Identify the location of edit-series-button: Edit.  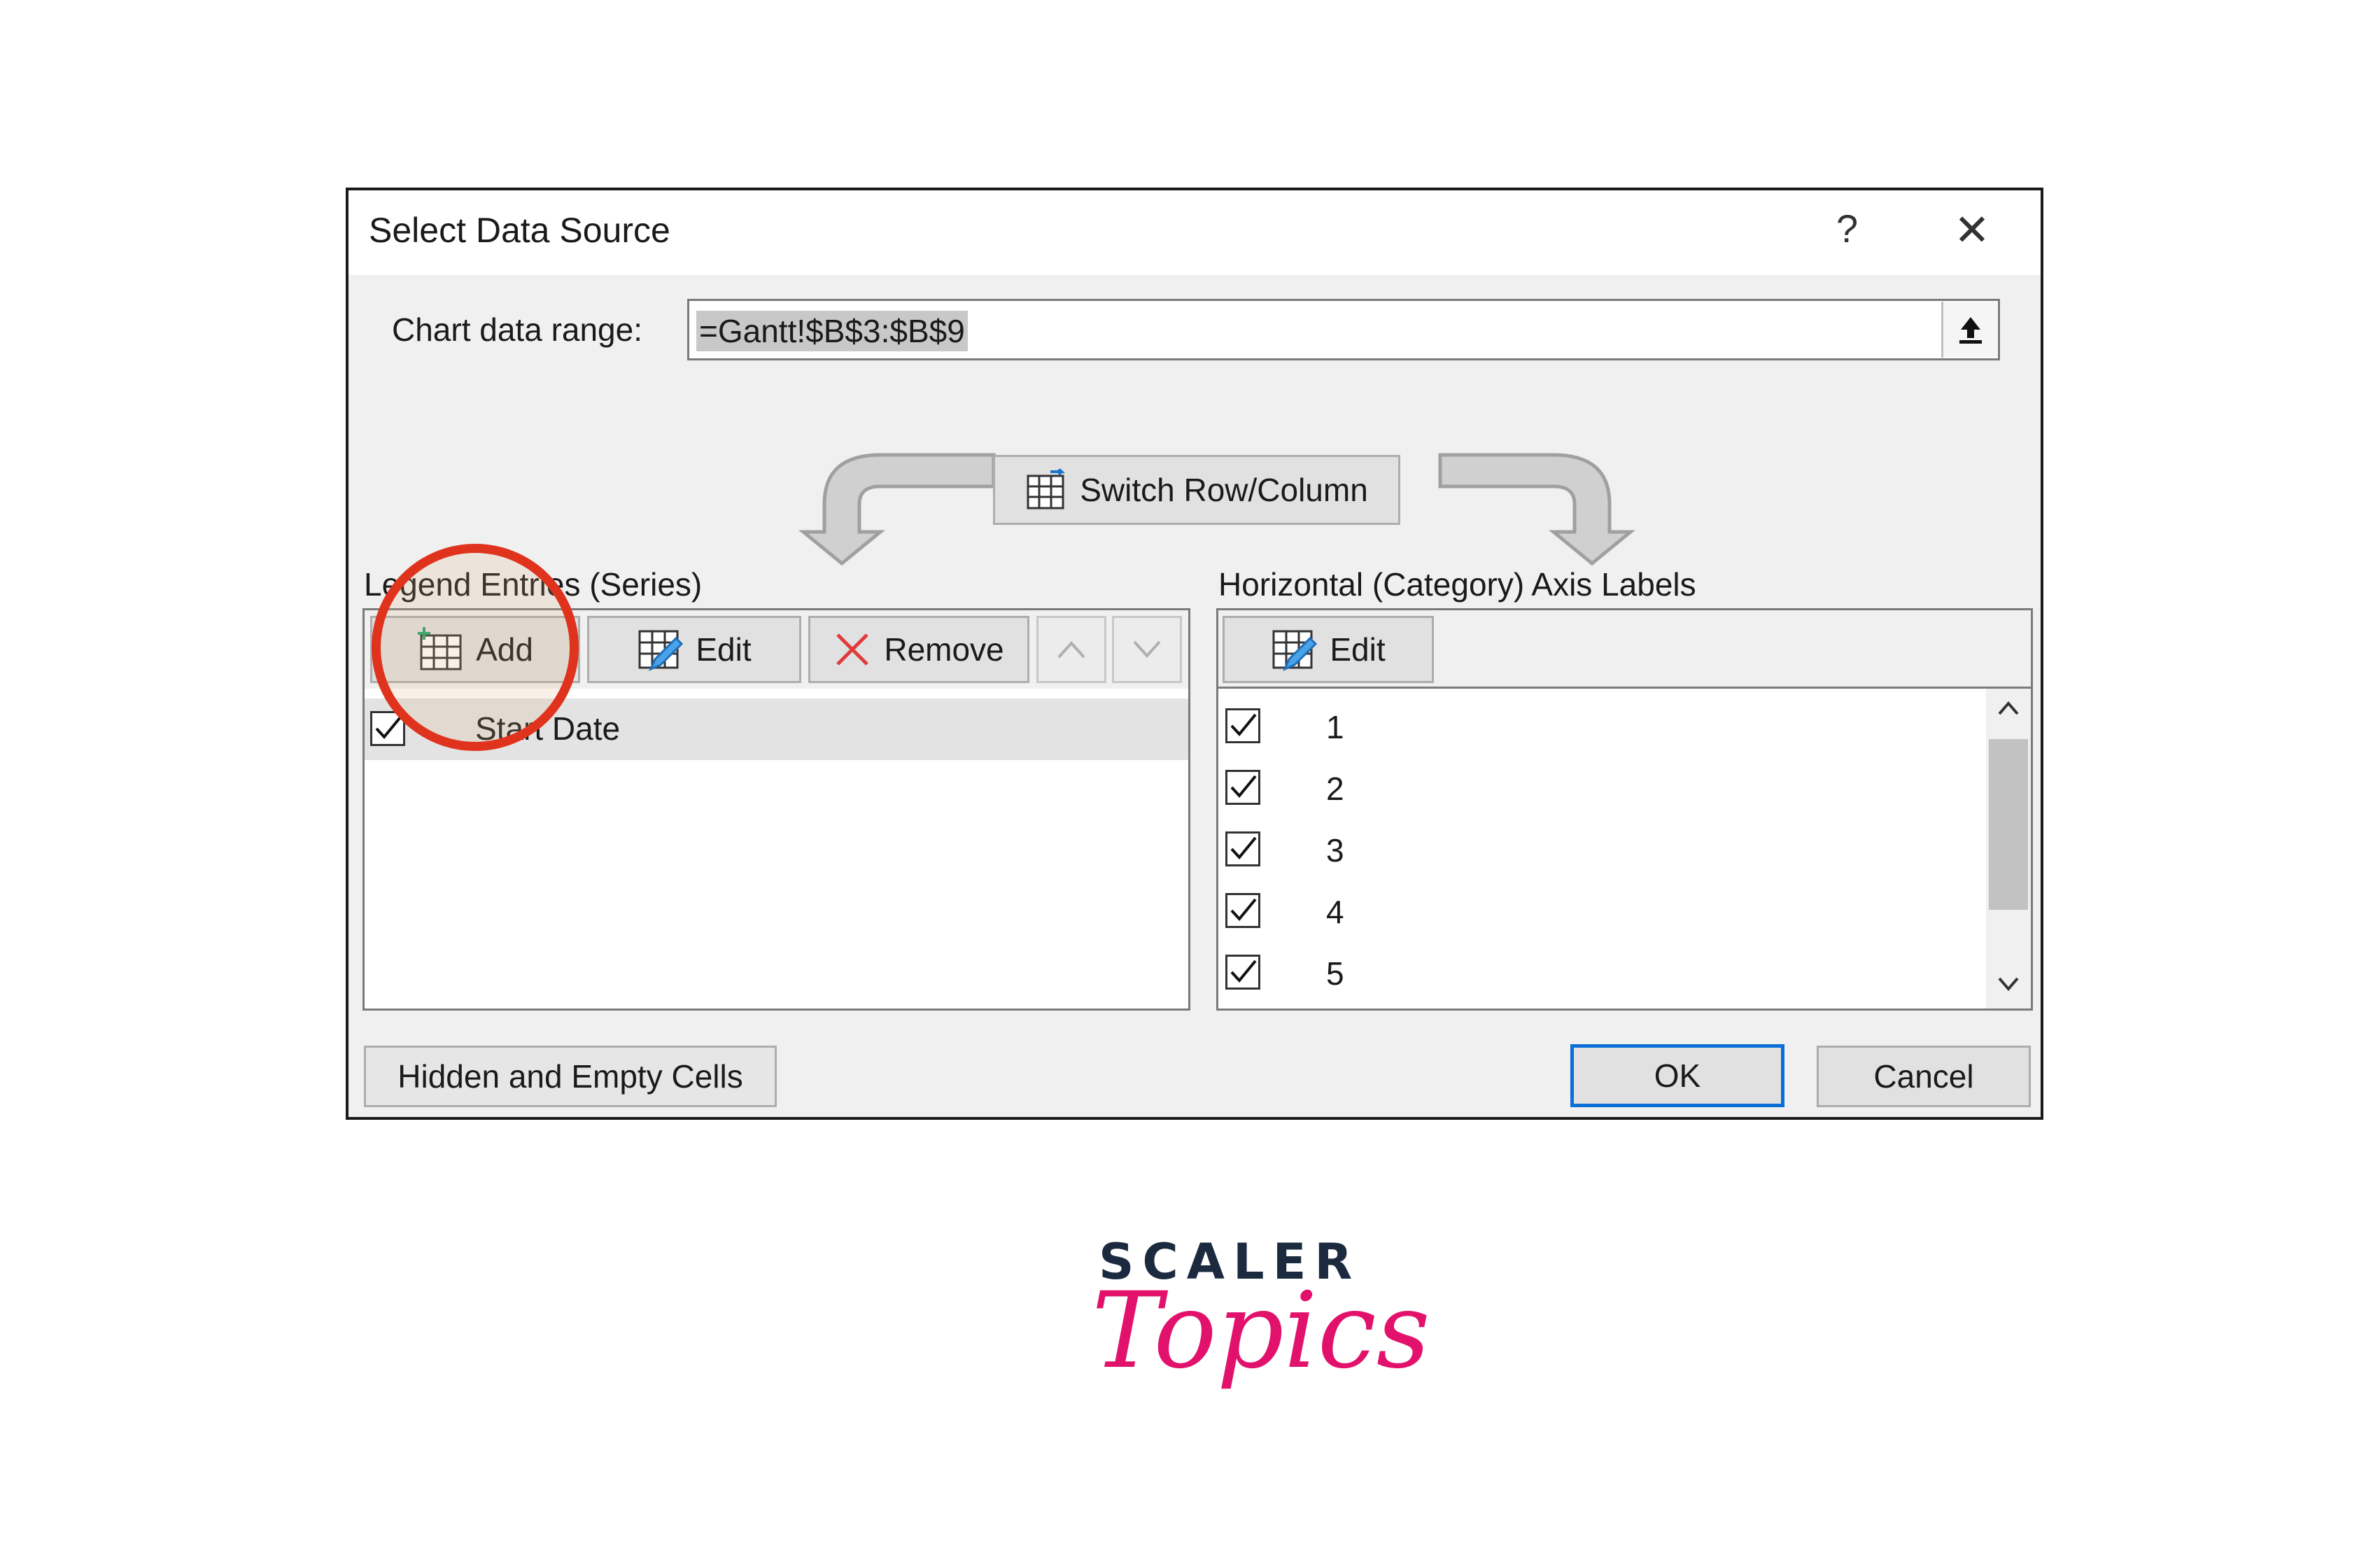
(694, 649).